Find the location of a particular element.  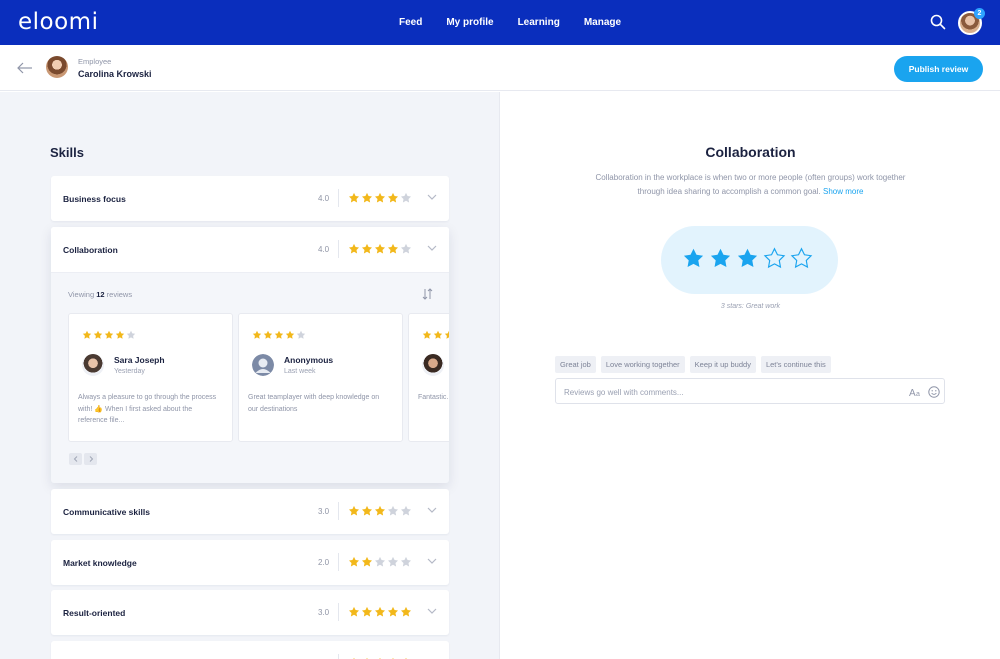

rating-input is located at coordinates (747, 258).